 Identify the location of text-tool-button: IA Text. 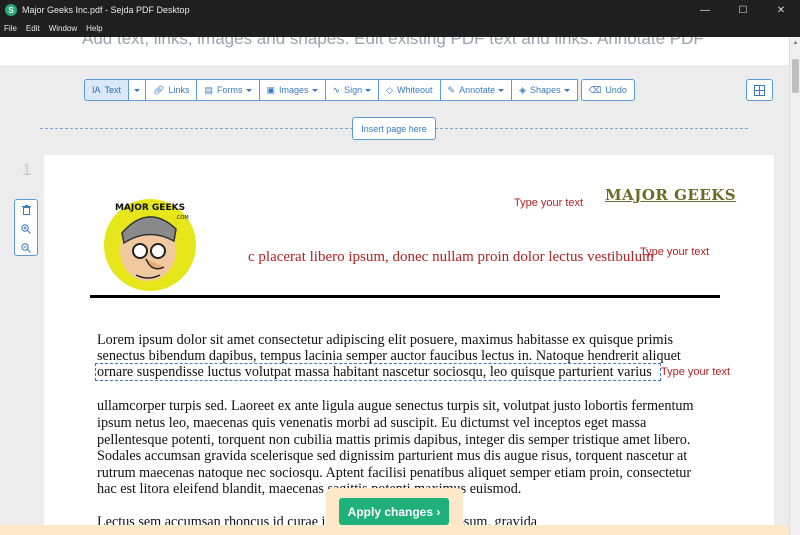
(107, 90).